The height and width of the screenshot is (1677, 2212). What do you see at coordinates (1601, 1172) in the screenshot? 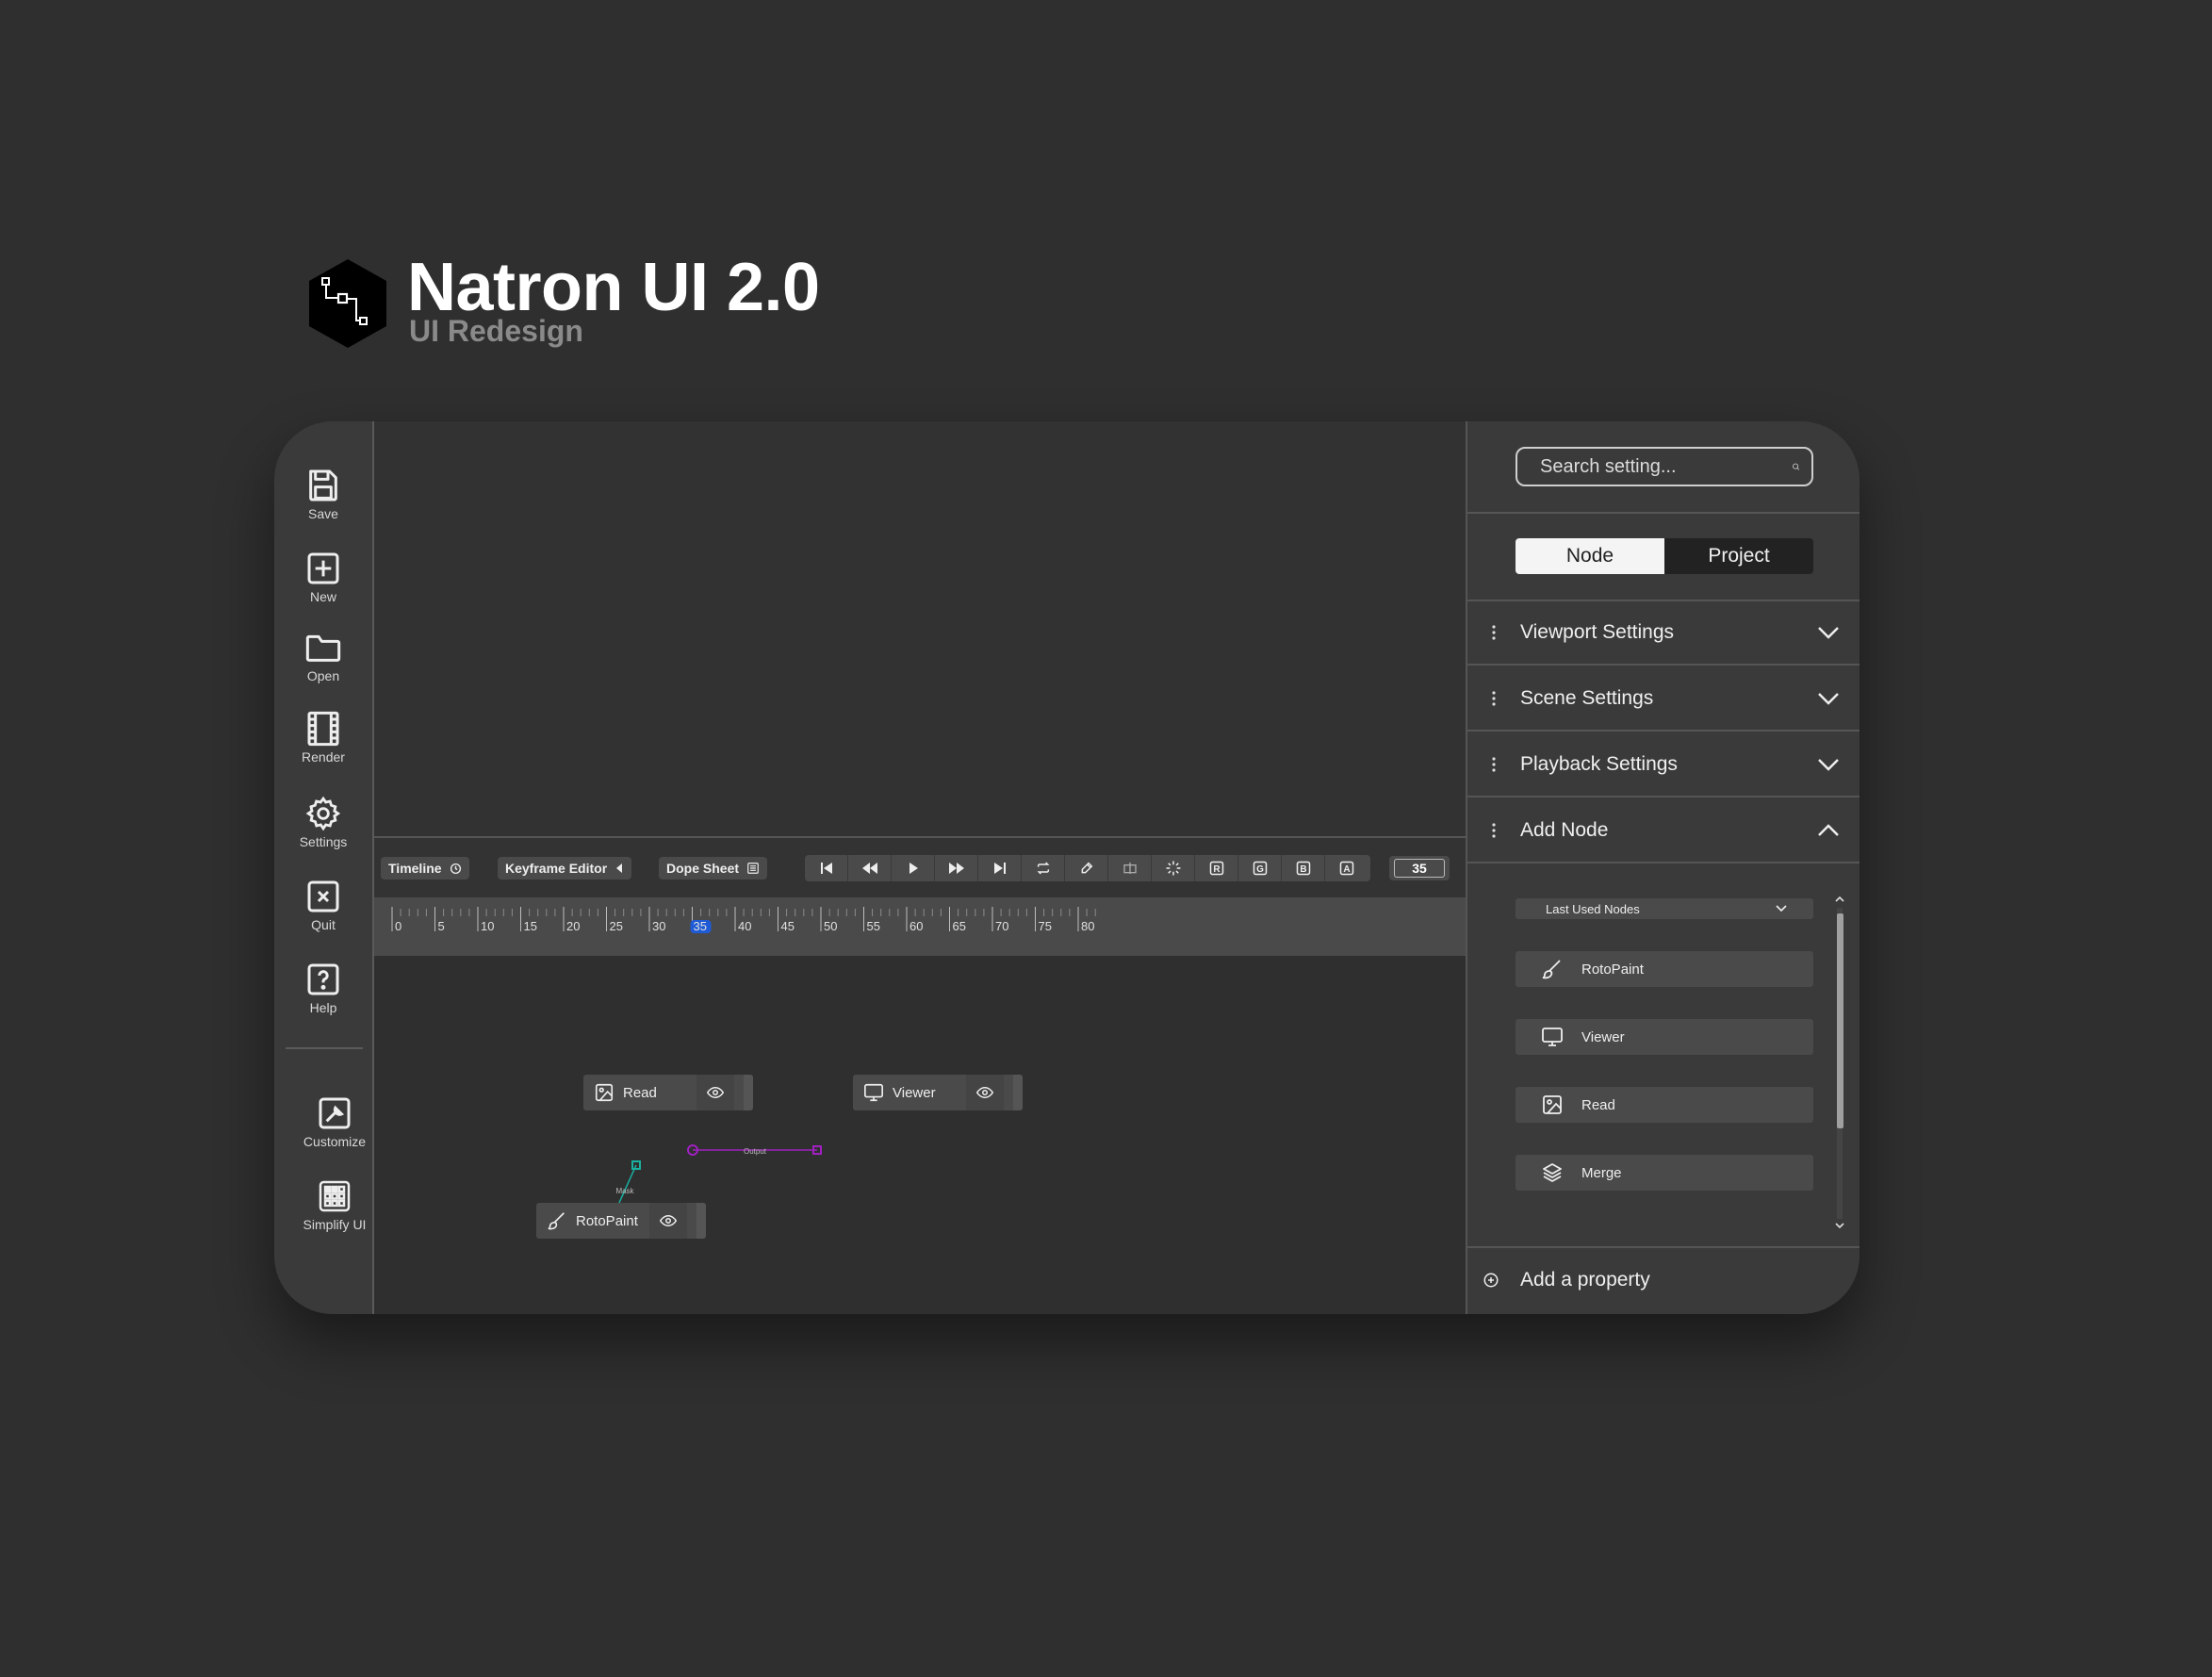
I see `node-list-label: Merge` at bounding box center [1601, 1172].